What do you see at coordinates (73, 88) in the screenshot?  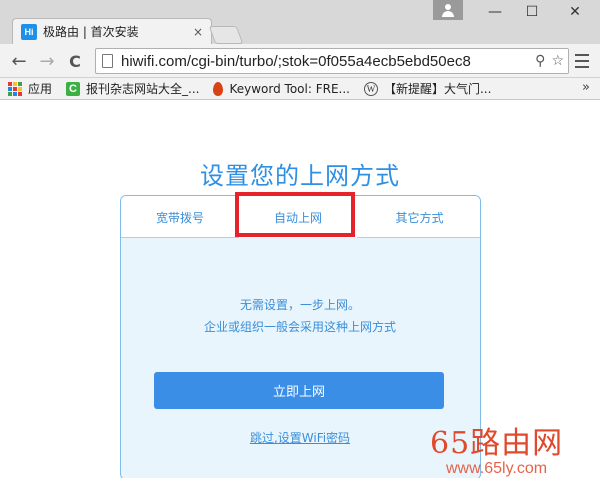 I see `c-site-icon: C` at bounding box center [73, 88].